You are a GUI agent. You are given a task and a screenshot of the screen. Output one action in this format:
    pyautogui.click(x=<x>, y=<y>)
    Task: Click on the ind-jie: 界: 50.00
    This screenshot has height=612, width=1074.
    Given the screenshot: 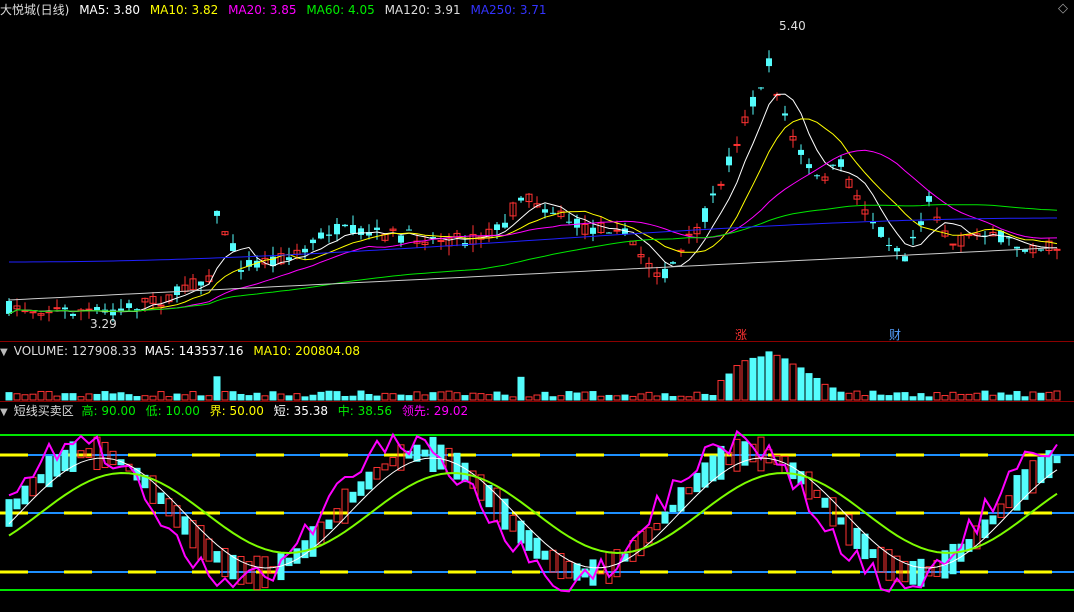 What is the action you would take?
    pyautogui.click(x=236, y=411)
    